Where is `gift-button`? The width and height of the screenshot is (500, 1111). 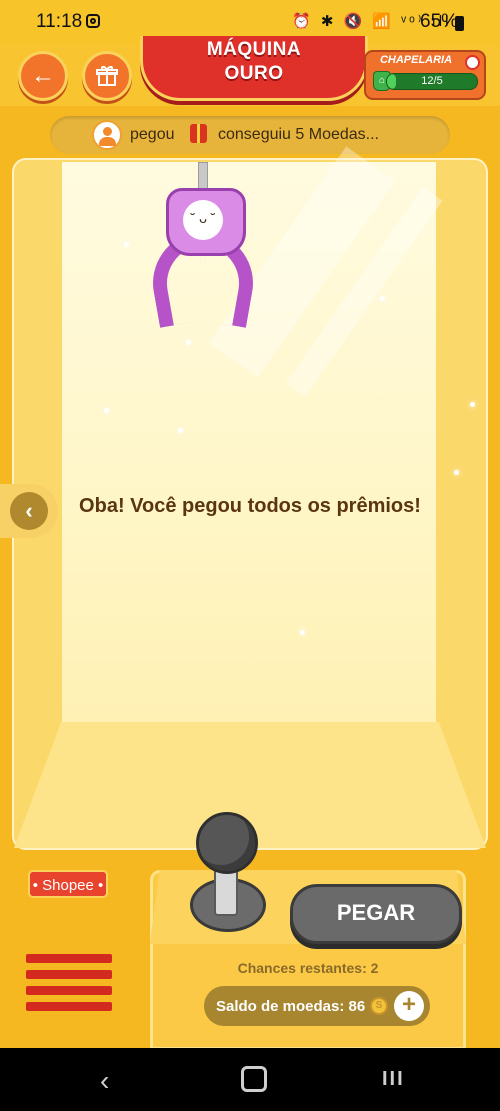
gift-button is located at coordinates (107, 76).